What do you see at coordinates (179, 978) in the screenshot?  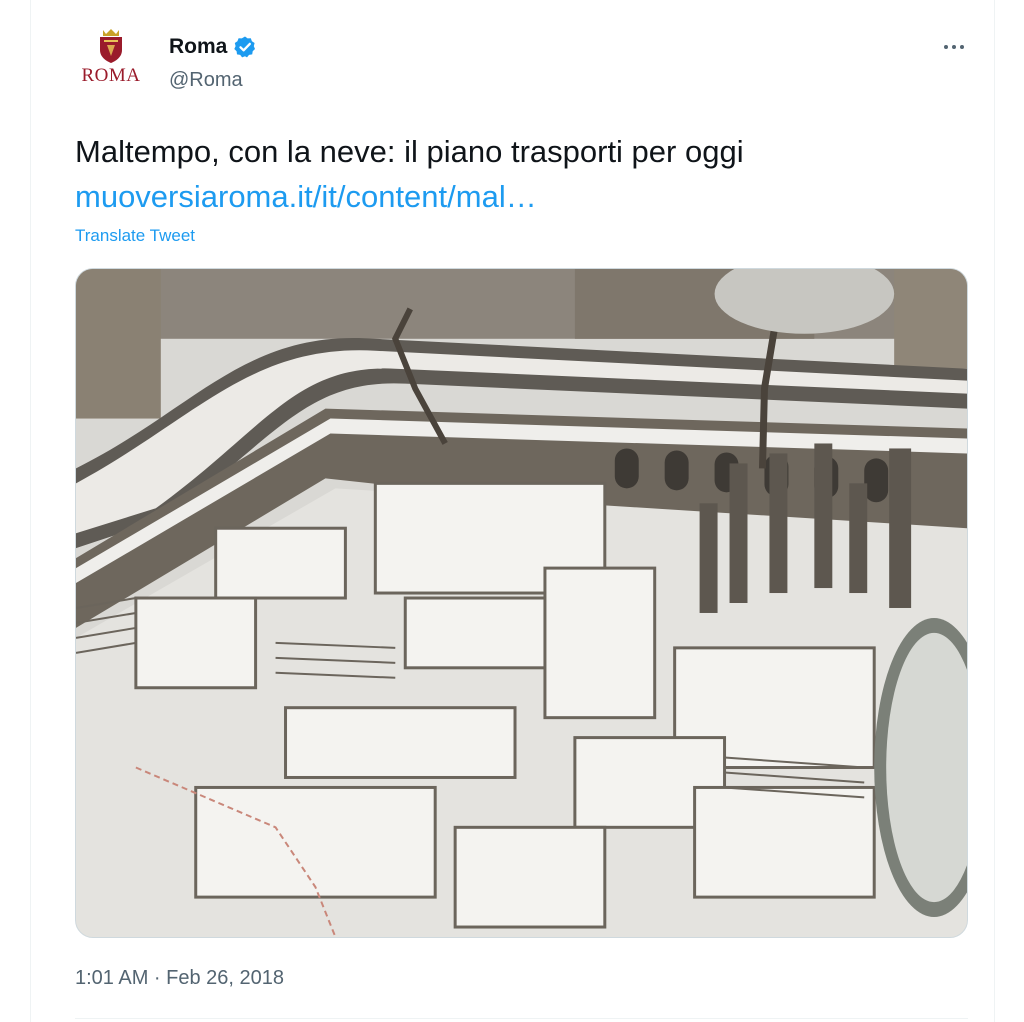 I see `tweet-timestamp: 1:01 AM · Feb 26, 2018` at bounding box center [179, 978].